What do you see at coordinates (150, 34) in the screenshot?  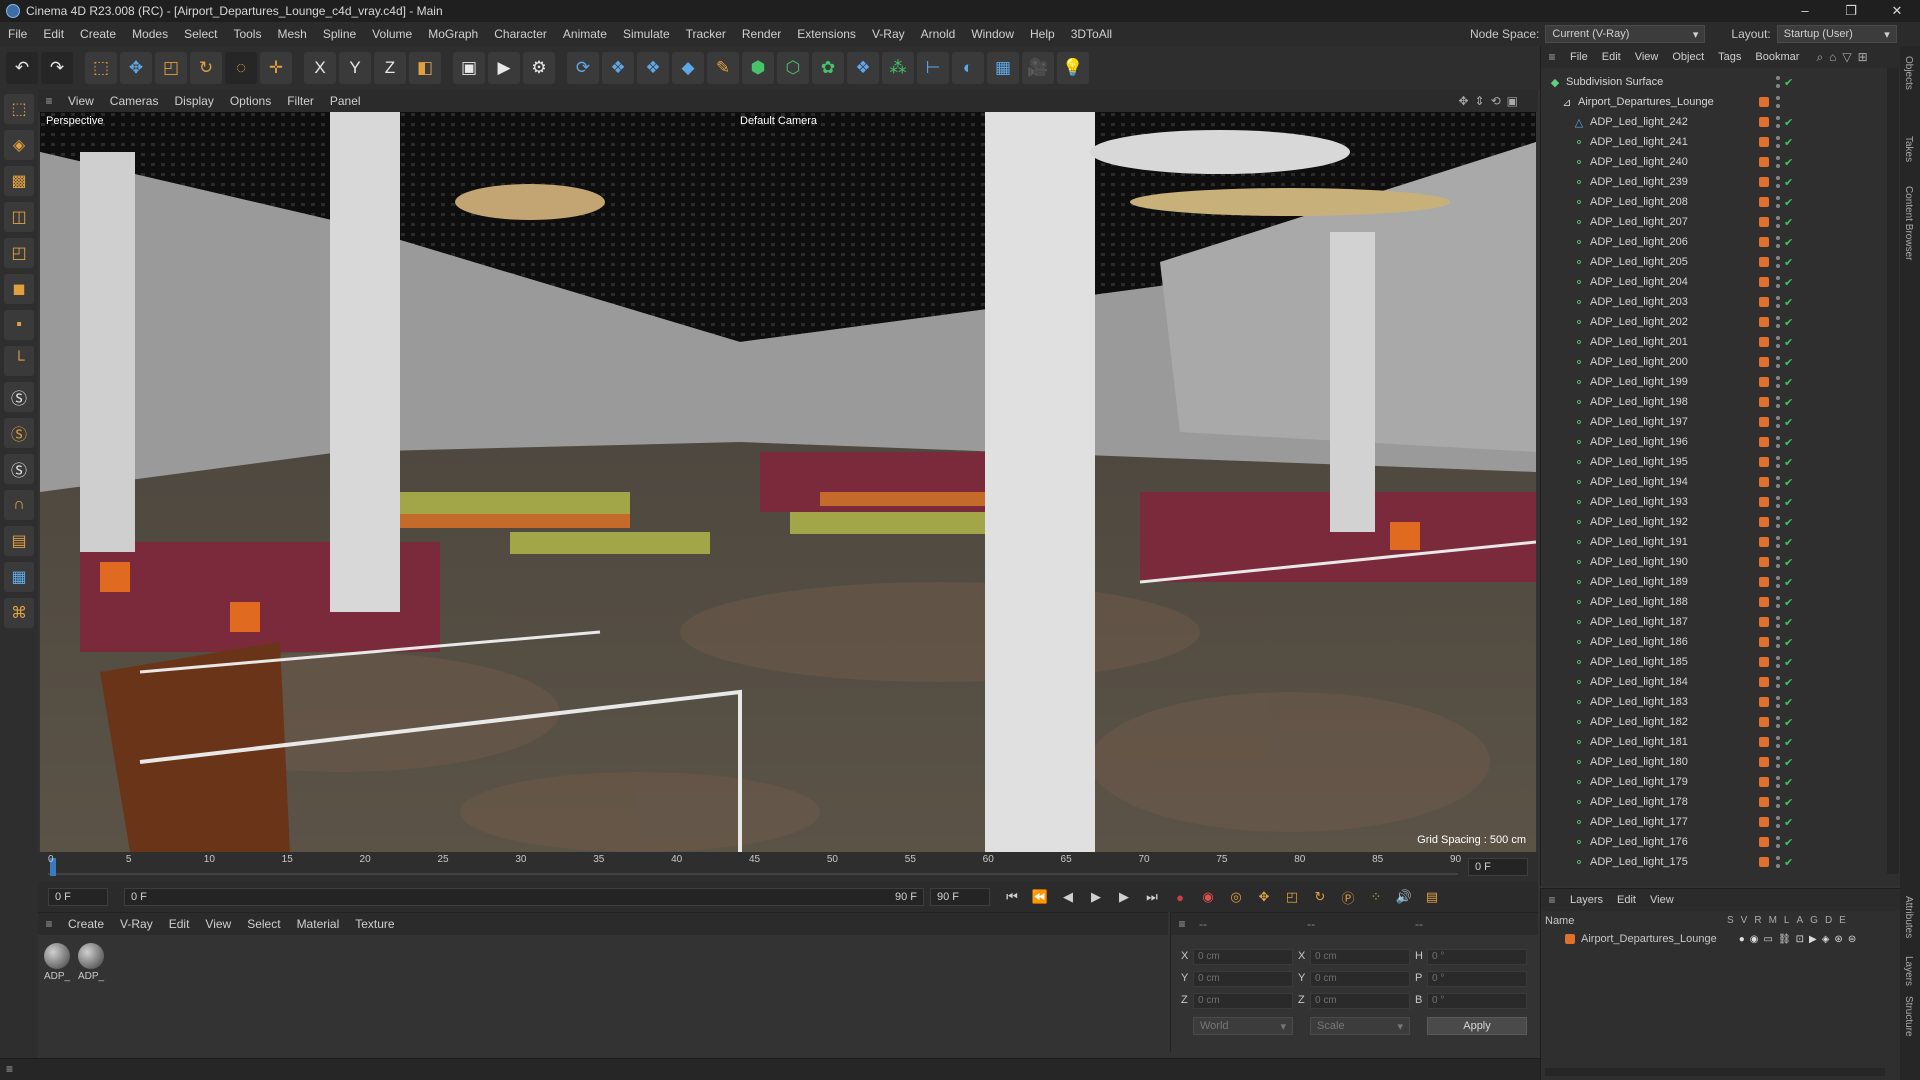 I see `menu-modes: Modes` at bounding box center [150, 34].